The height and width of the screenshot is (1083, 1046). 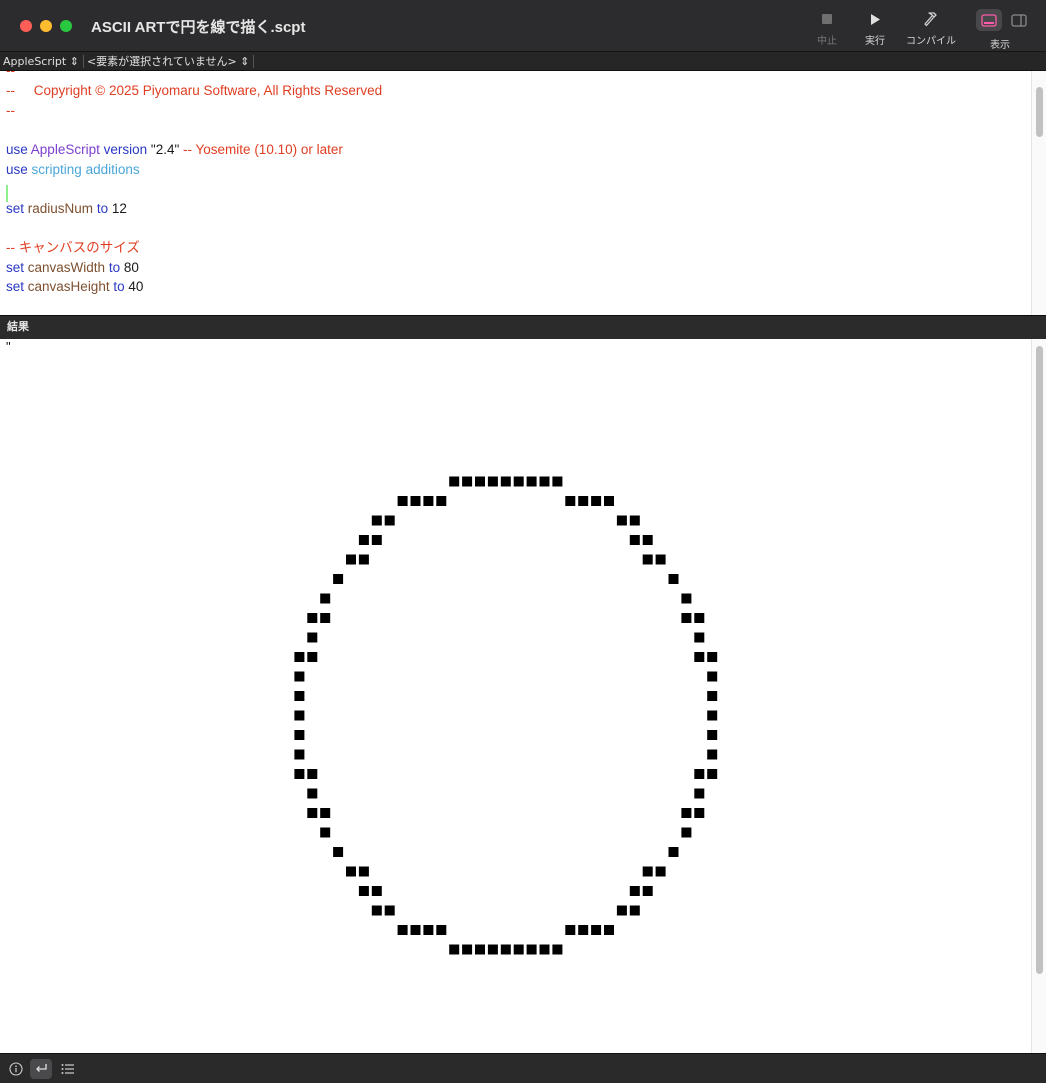 What do you see at coordinates (66, 208) in the screenshot?
I see `code-line: set radiusNum to 12` at bounding box center [66, 208].